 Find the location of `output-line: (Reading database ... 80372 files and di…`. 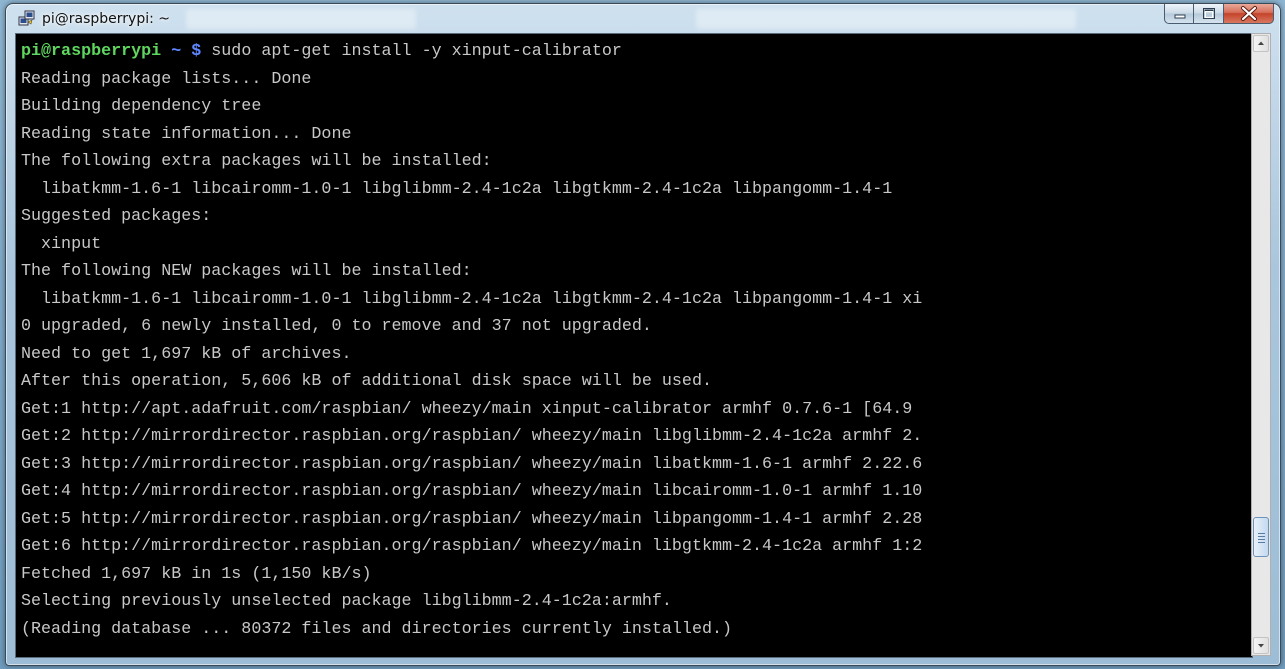

output-line: (Reading database ... 80372 files and di… is located at coordinates (377, 629).